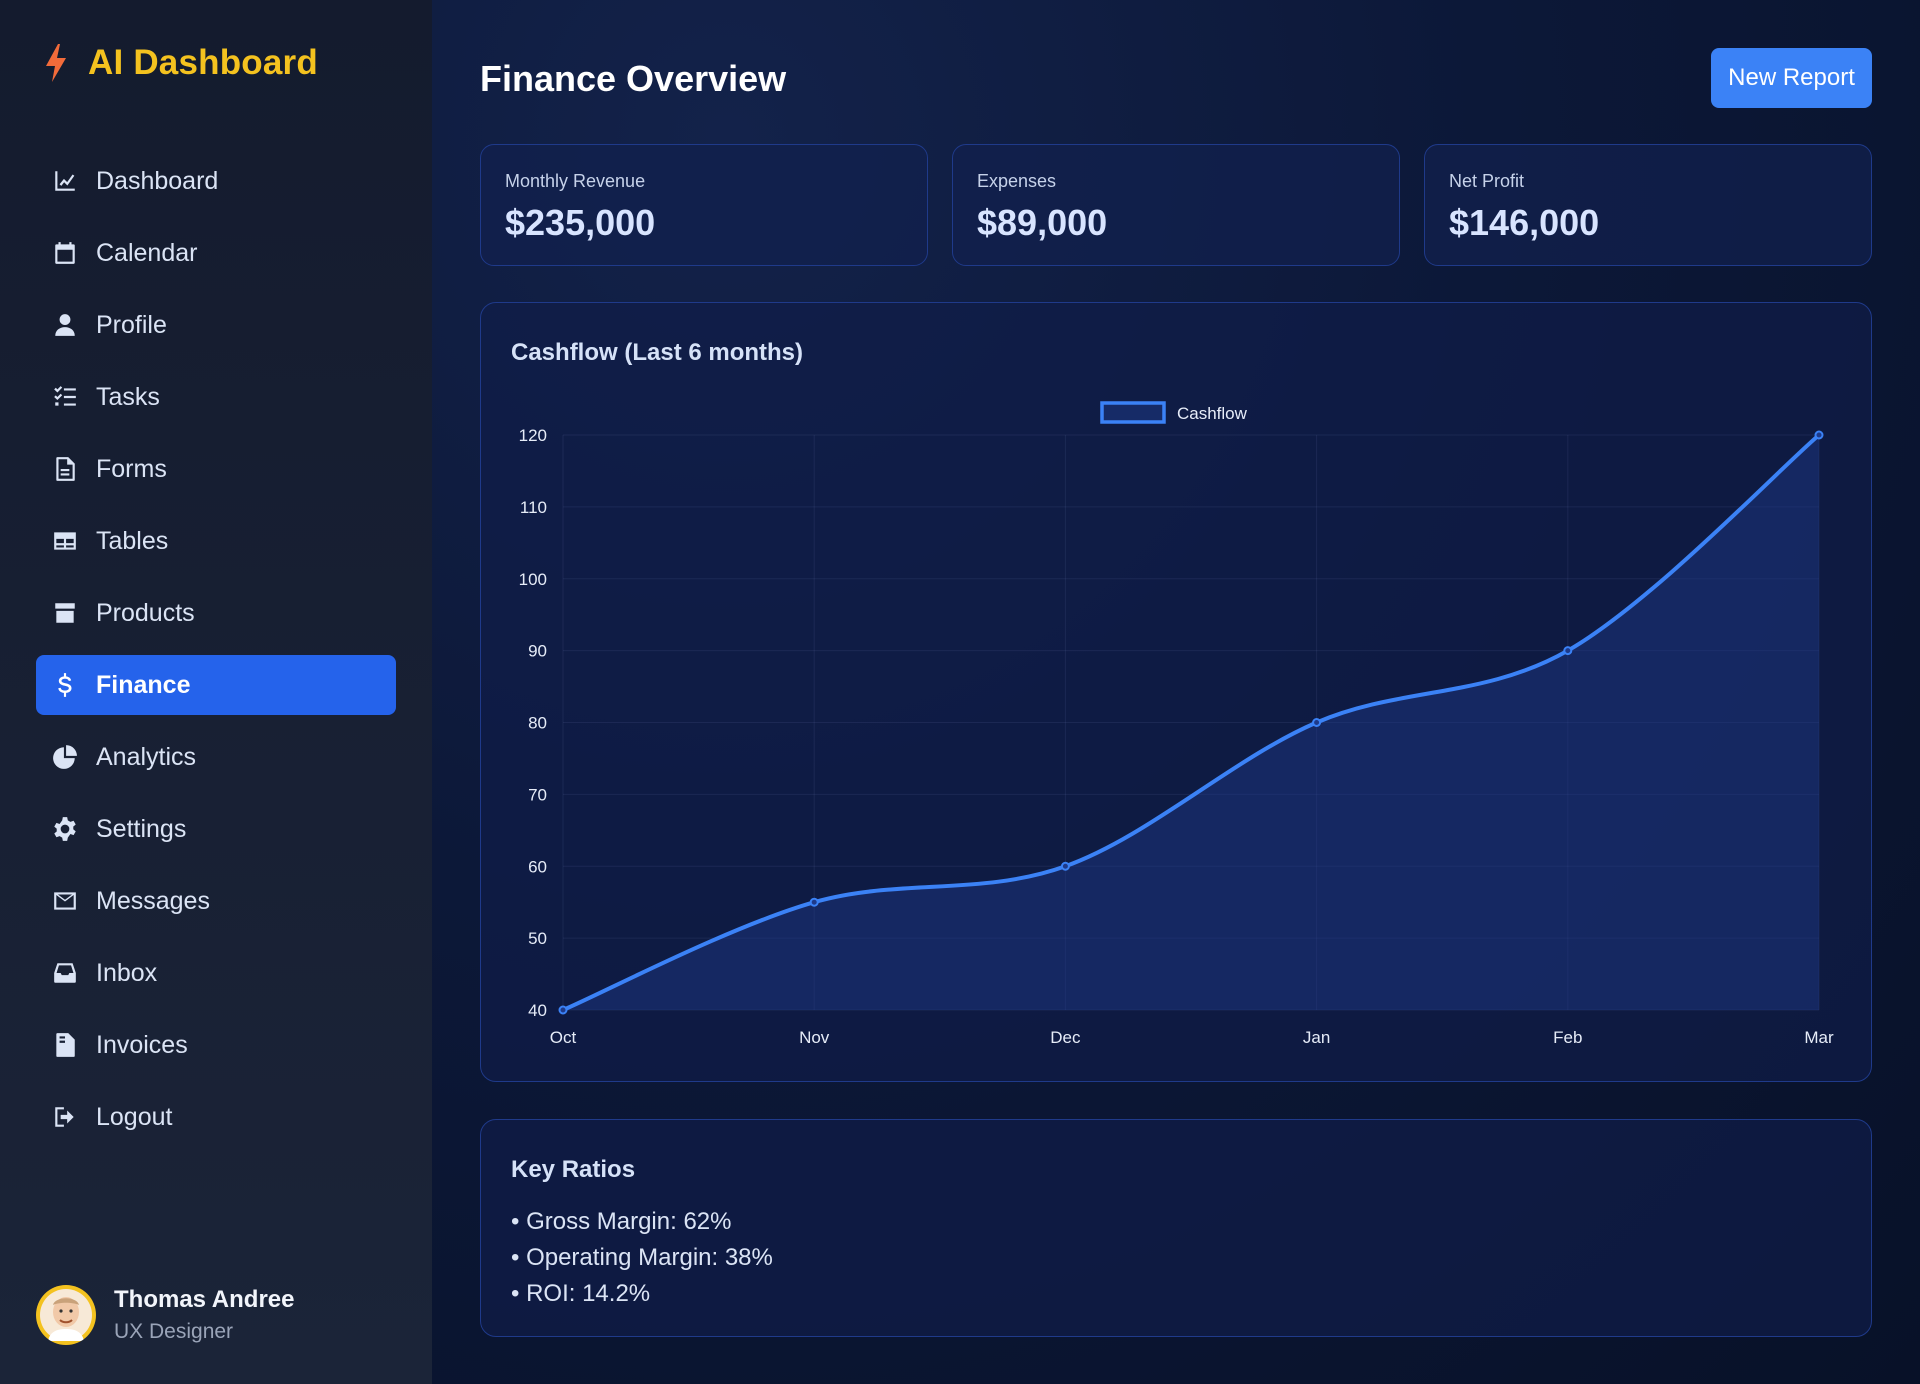  What do you see at coordinates (704, 205) in the screenshot?
I see `stat-card-revenue: Monthly Revenue $235,000` at bounding box center [704, 205].